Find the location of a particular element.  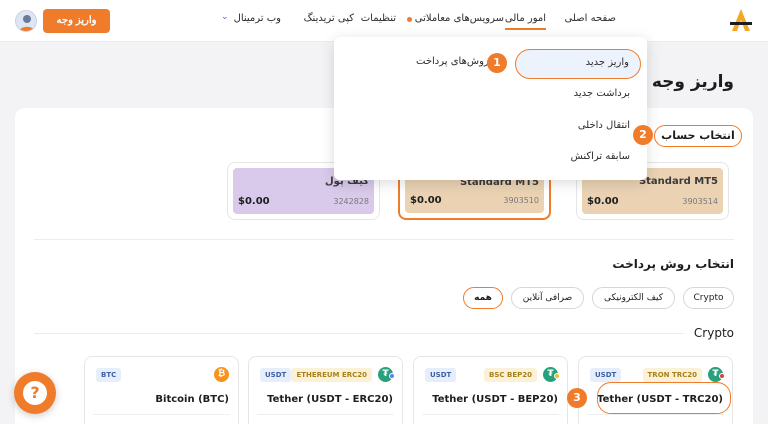

help-button: ? is located at coordinates (35, 393).